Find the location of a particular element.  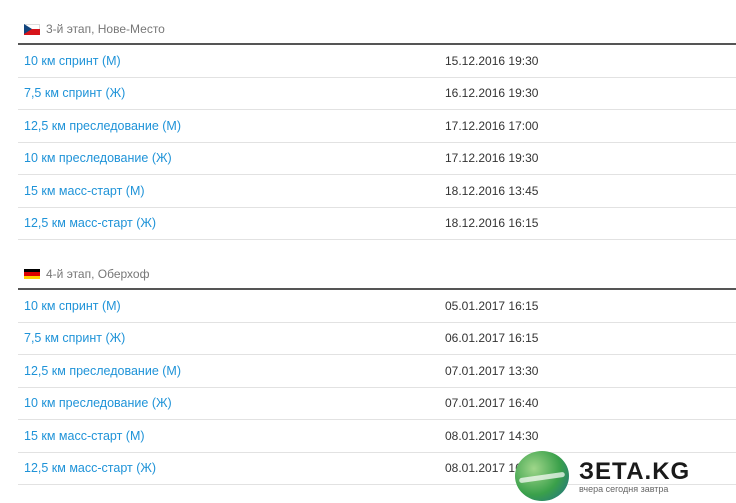

watermark-text: ЗЕТА.KG вчера сегодня завтра is located at coordinates (634, 476).